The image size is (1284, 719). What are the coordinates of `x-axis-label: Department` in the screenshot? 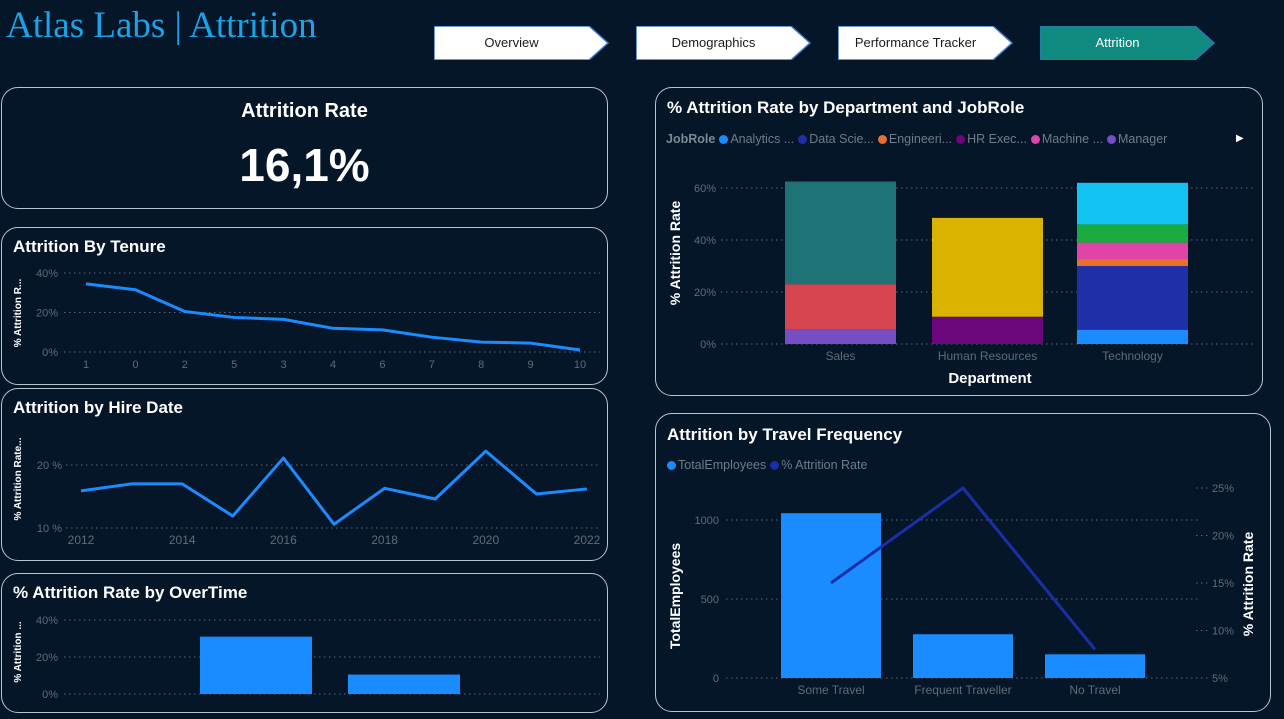 It's located at (989, 378).